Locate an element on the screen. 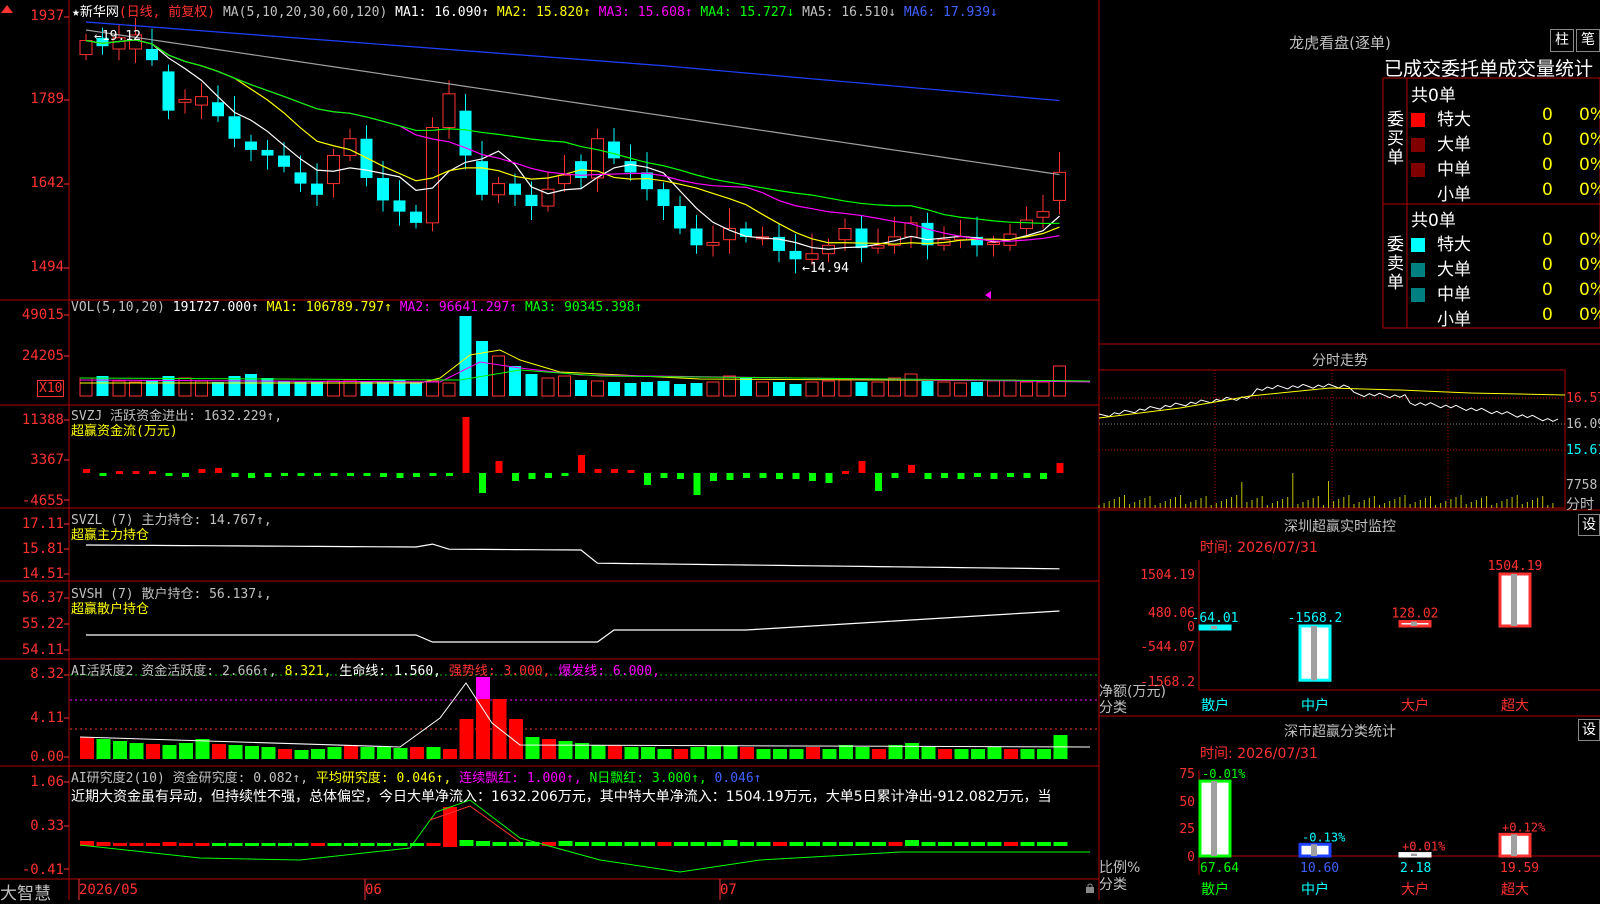  monitor-value: -64.01 is located at coordinates (1215, 618).